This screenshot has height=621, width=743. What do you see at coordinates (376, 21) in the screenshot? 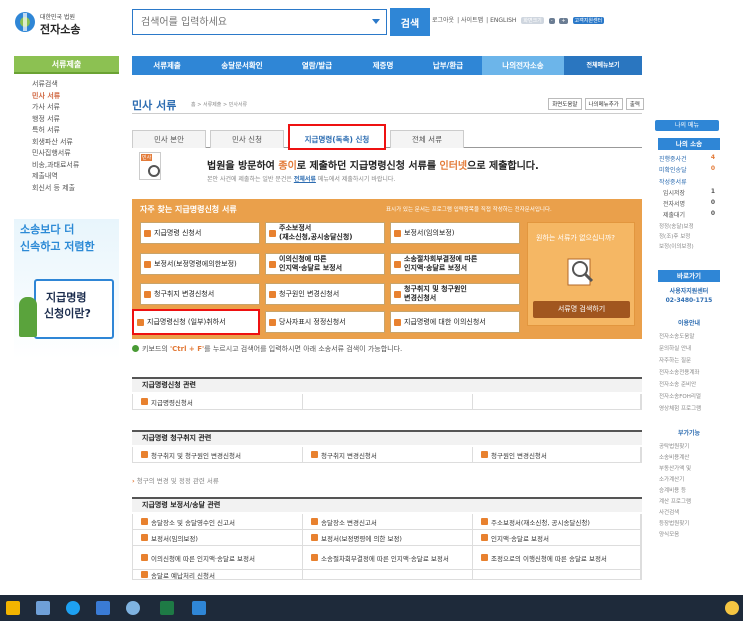
I see `chevron-down-icon` at bounding box center [376, 21].